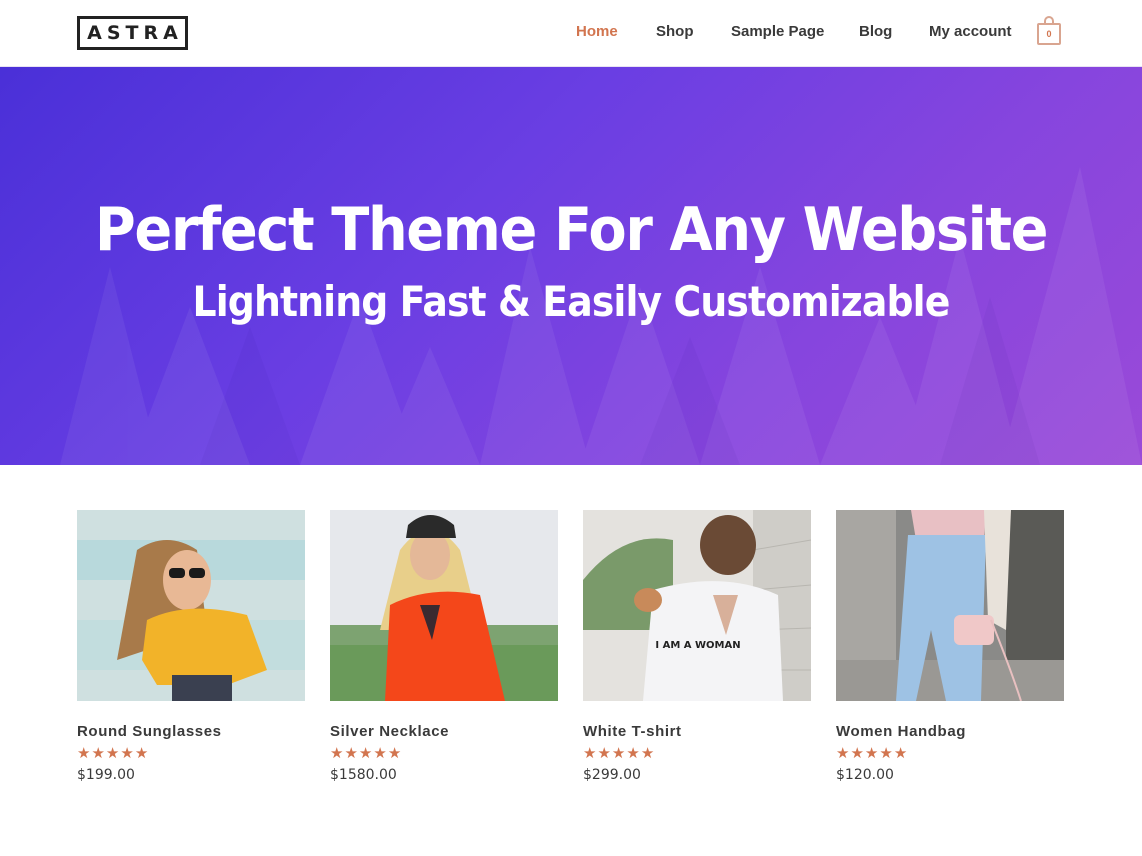  I want to click on product-name: Round Sunglasses, so click(191, 731).